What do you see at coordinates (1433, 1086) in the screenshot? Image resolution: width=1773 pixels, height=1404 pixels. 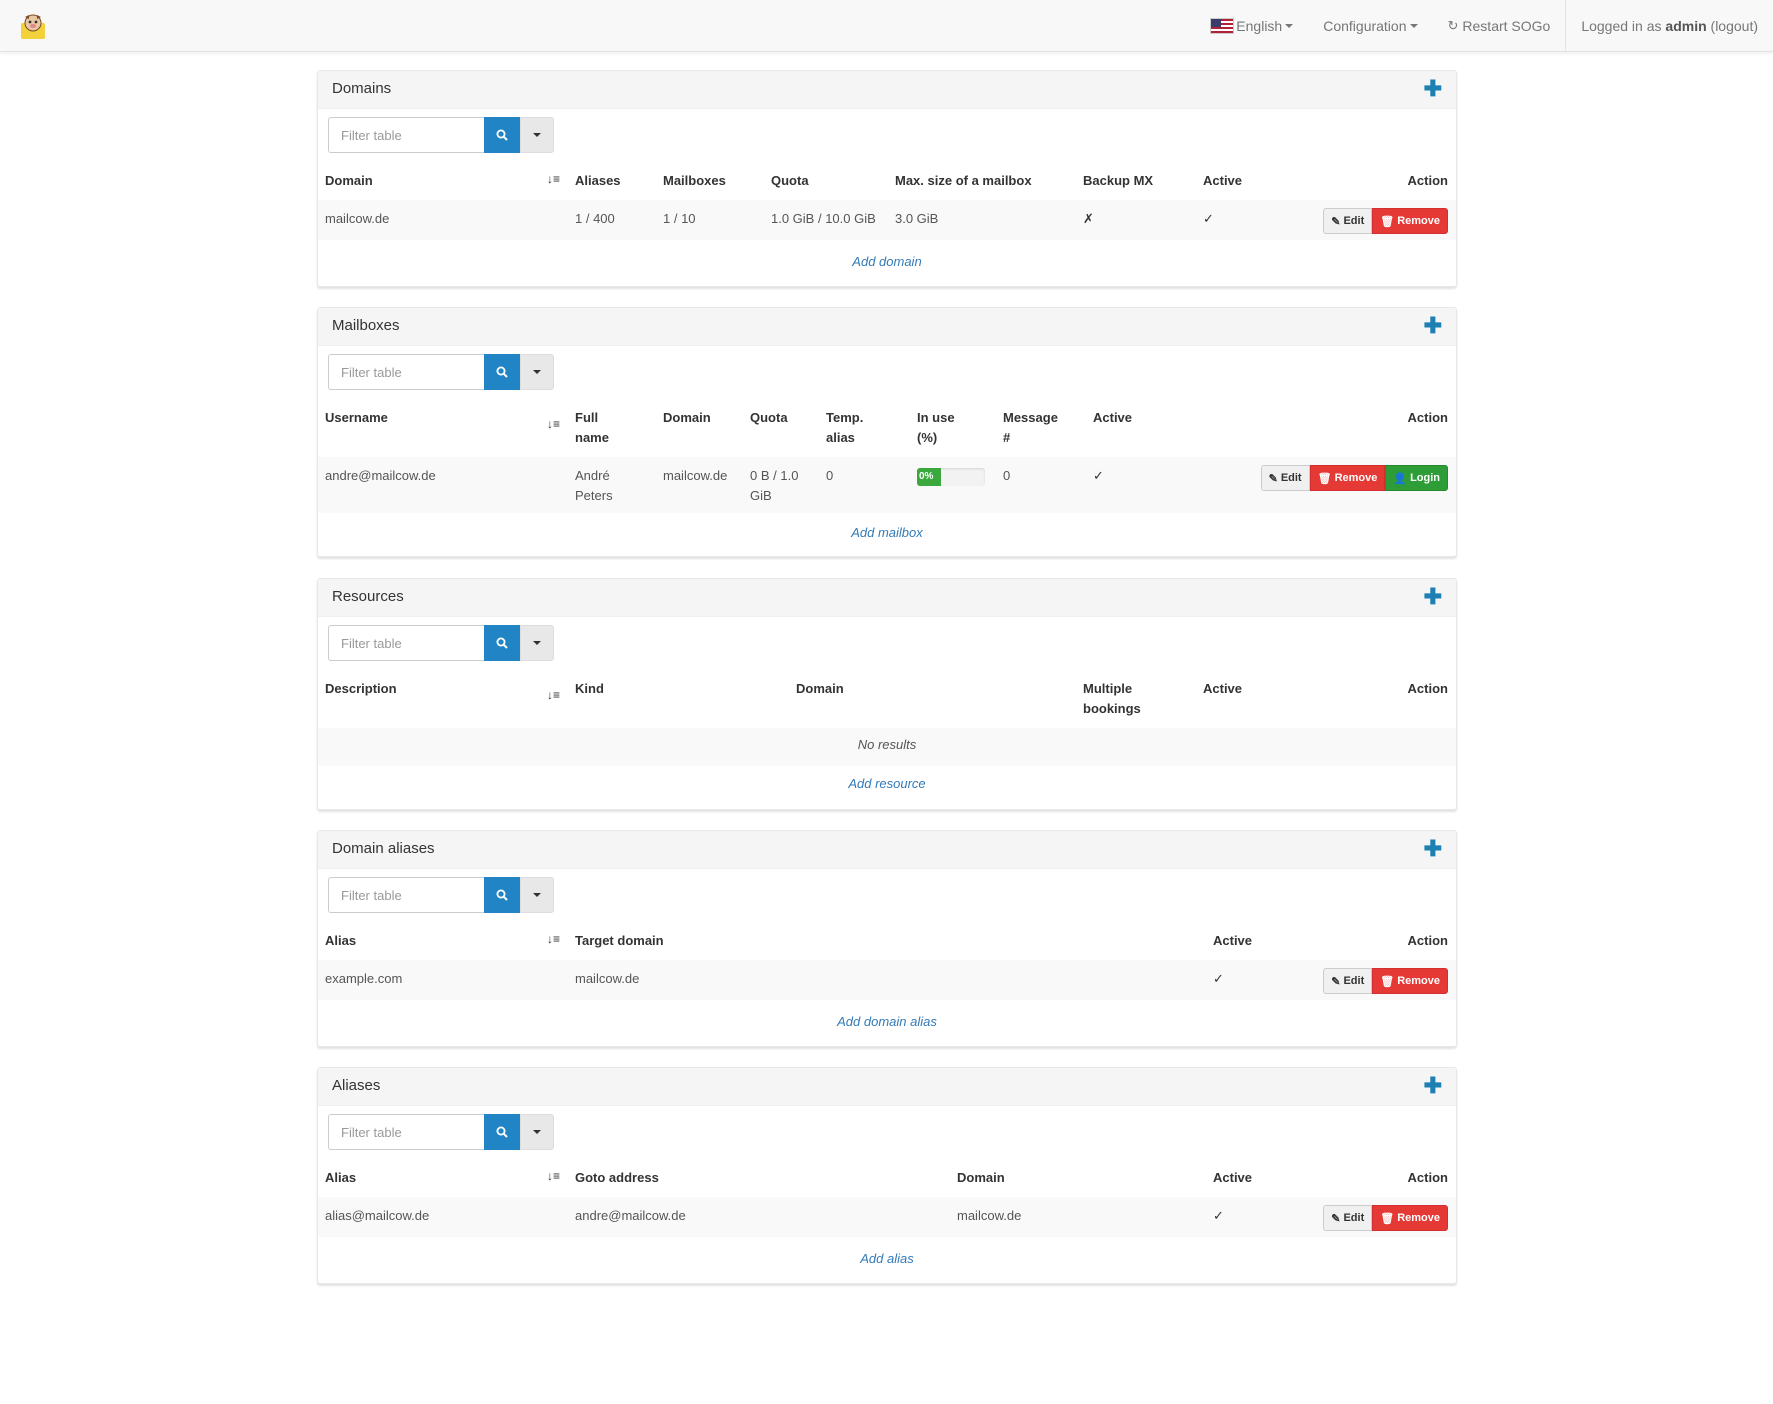 I see `add-alias-plus-icon: ✚` at bounding box center [1433, 1086].